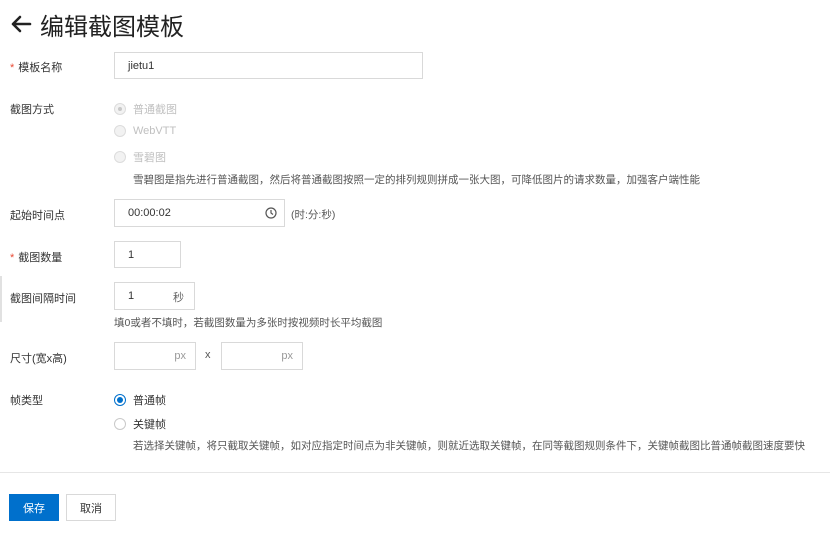  What do you see at coordinates (1, 299) in the screenshot?
I see `left-edge-marker` at bounding box center [1, 299].